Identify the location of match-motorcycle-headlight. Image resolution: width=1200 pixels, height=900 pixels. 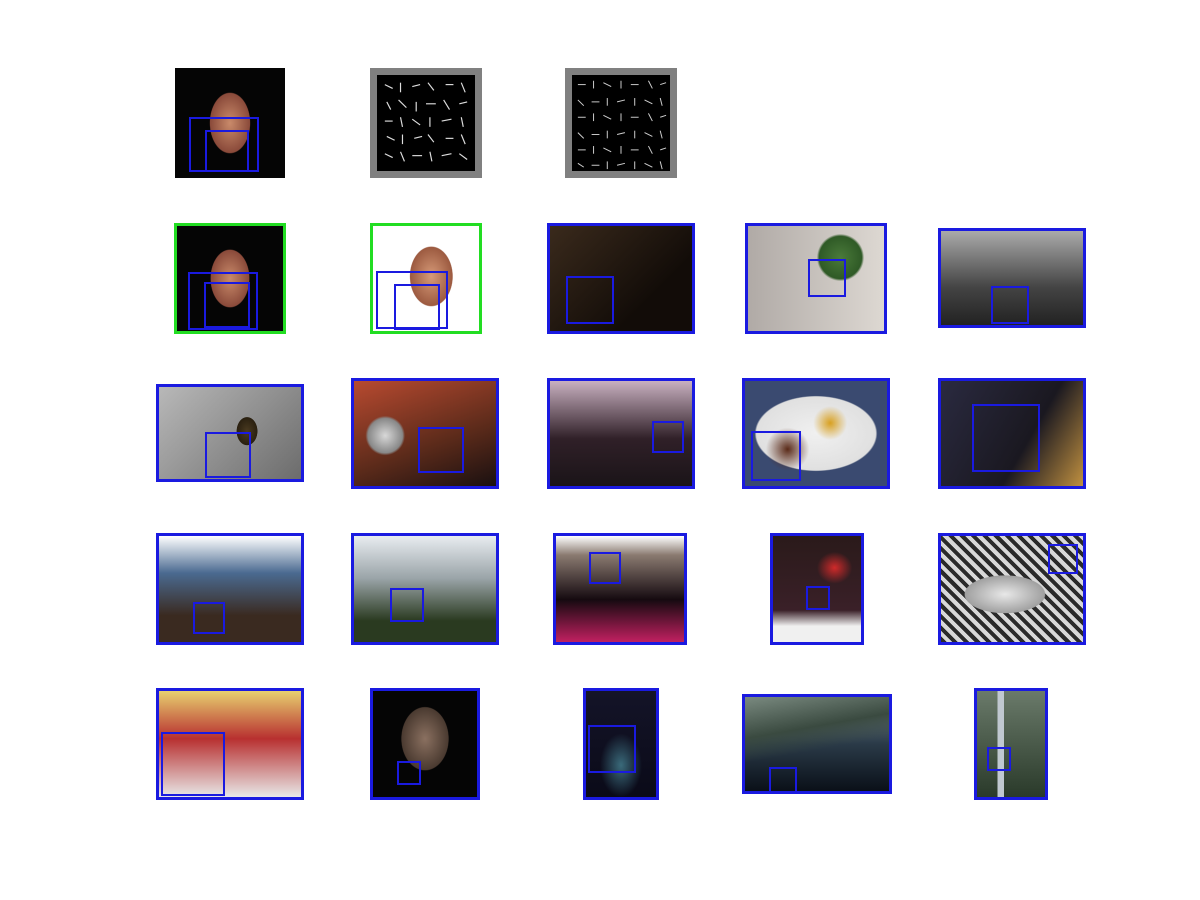
(425, 433).